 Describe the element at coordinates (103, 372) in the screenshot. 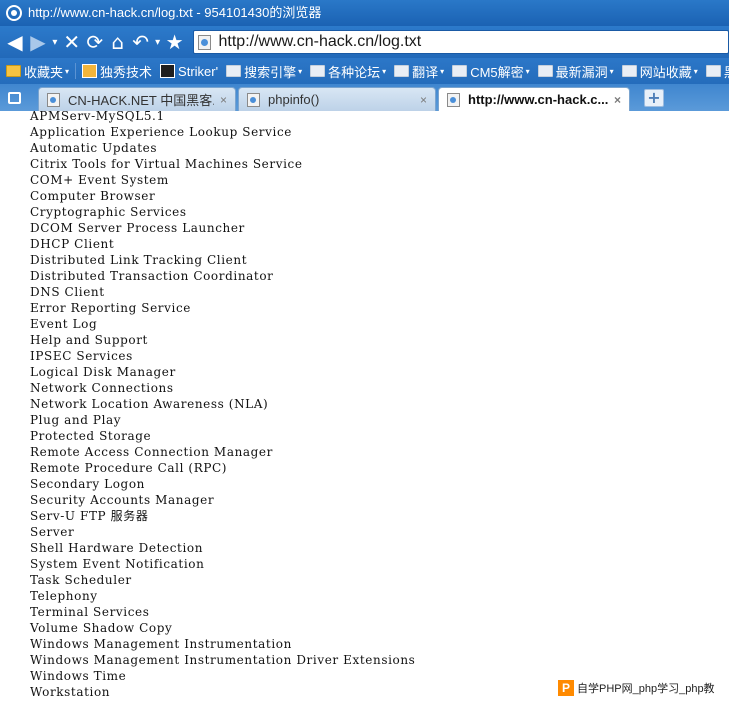

I see `service-list-item: Logical Disk Manager` at that location.